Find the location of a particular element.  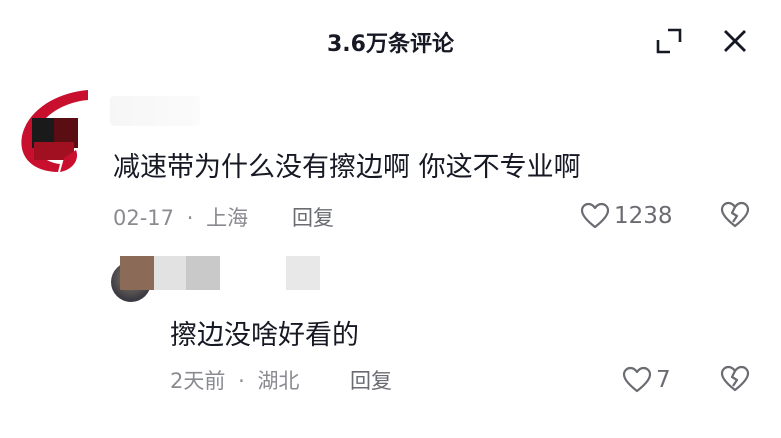

comment-date: 02-17 is located at coordinates (144, 218).